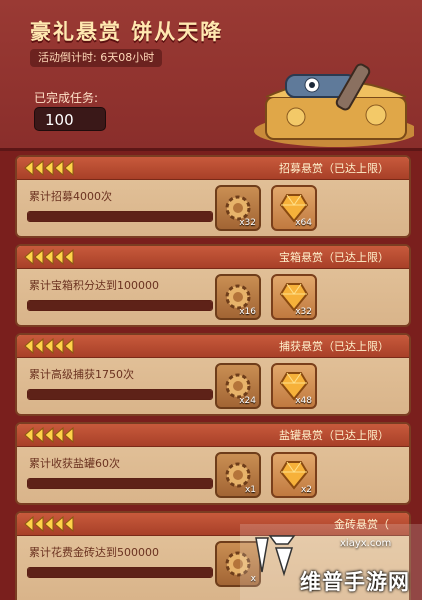 The image size is (422, 600). I want to click on reward-gem: x64, so click(294, 208).